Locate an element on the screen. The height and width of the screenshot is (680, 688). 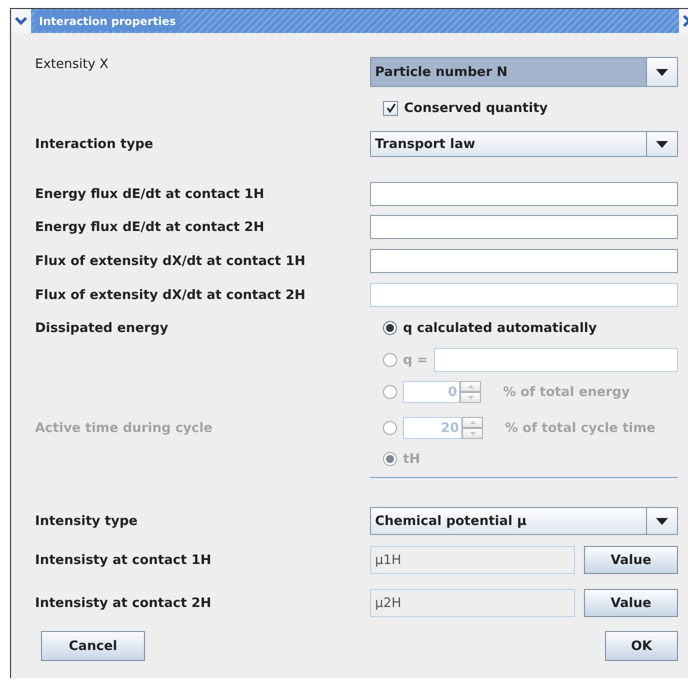
field-label: Intensity type is located at coordinates (86, 521).